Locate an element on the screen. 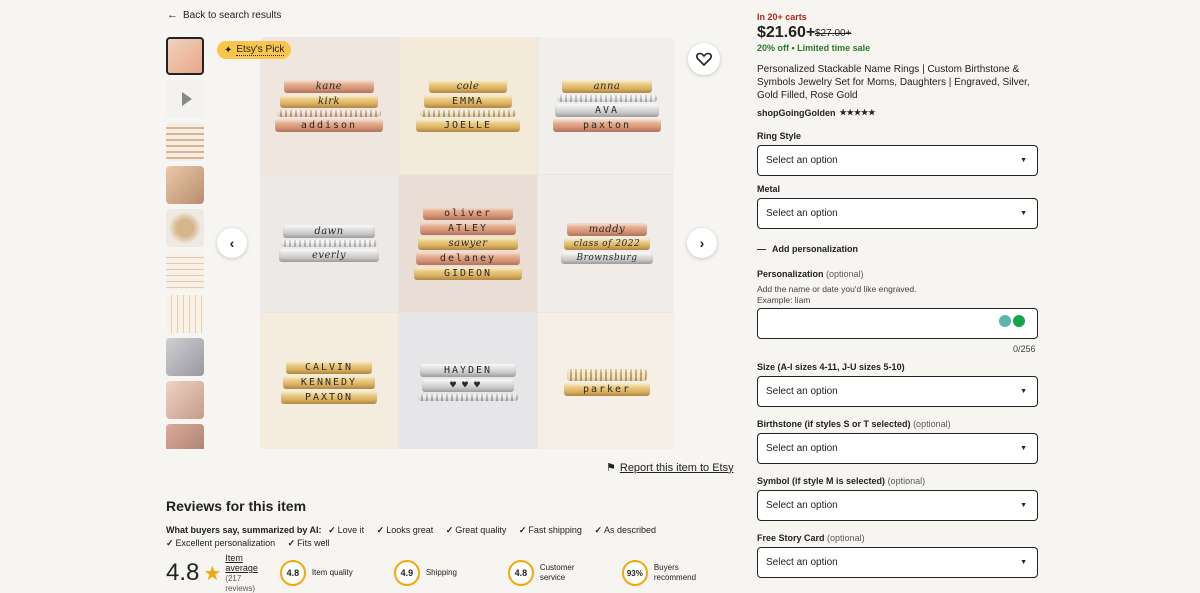 This screenshot has width=1200, height=593. summary-chip: ✓ Fits well is located at coordinates (309, 543).